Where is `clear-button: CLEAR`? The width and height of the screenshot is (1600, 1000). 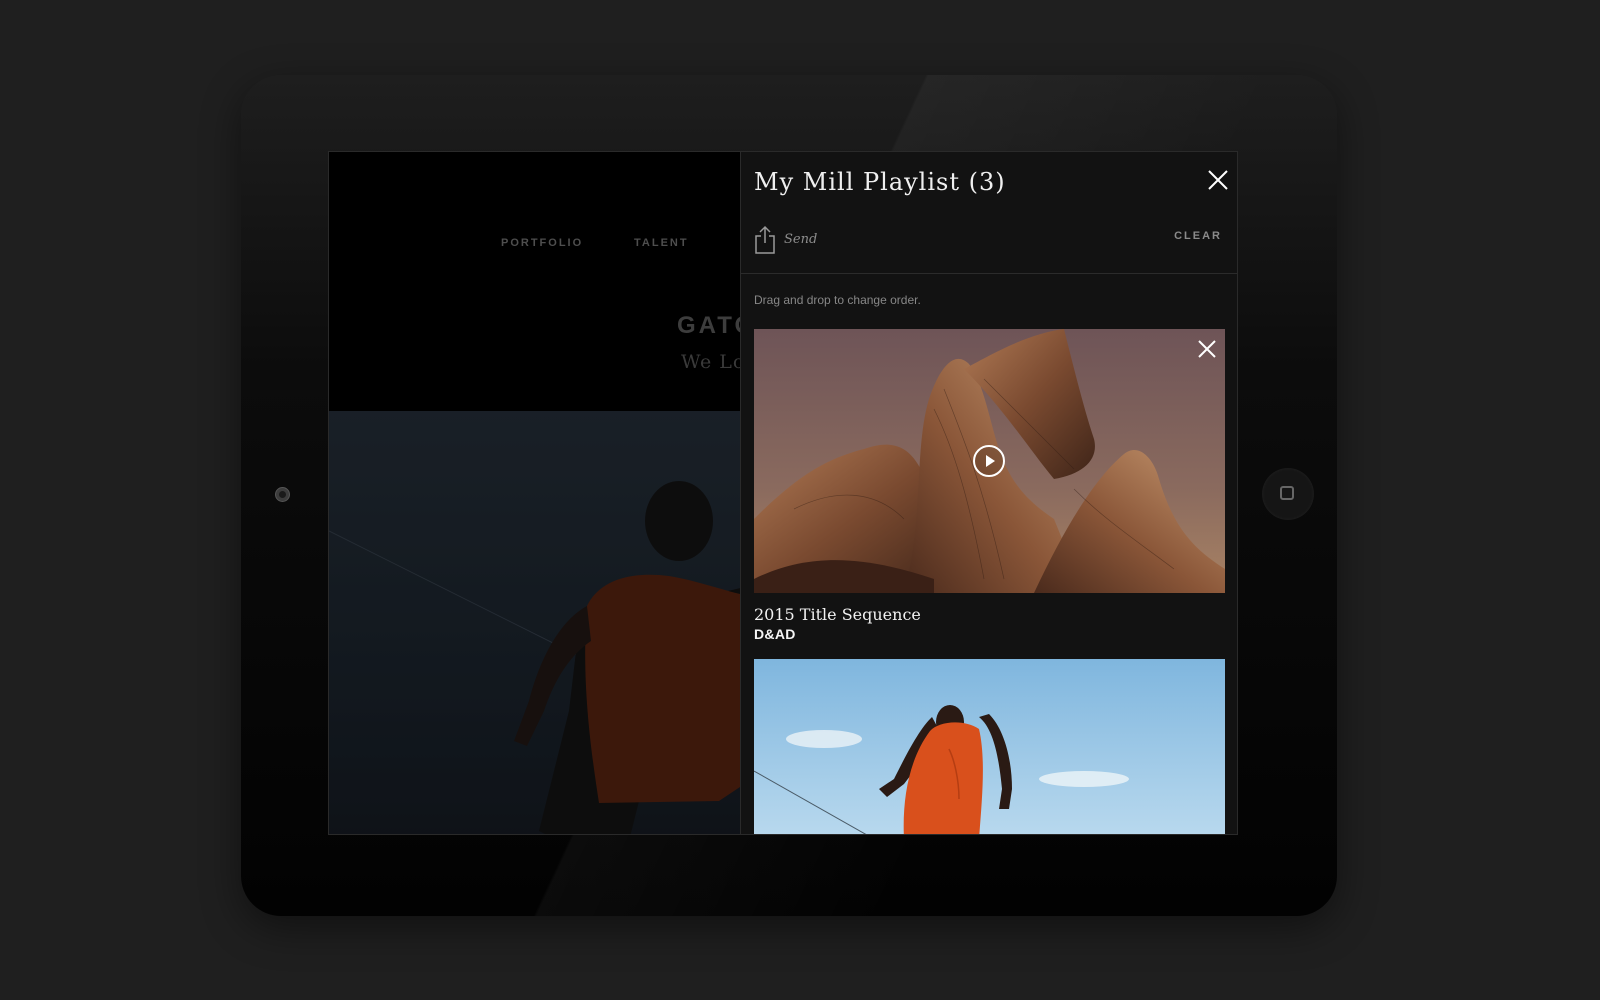
clear-button: CLEAR is located at coordinates (1198, 236).